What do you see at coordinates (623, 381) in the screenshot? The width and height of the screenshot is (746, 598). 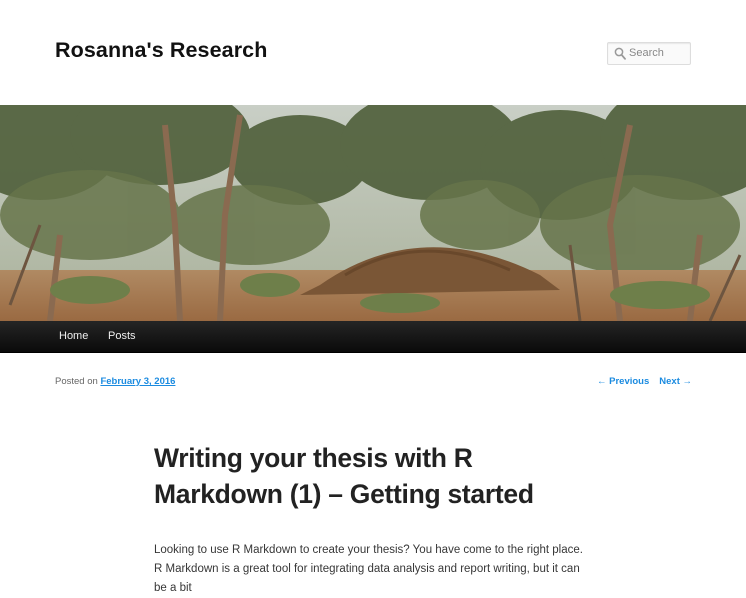 I see `previous-post-link: ← Previous` at bounding box center [623, 381].